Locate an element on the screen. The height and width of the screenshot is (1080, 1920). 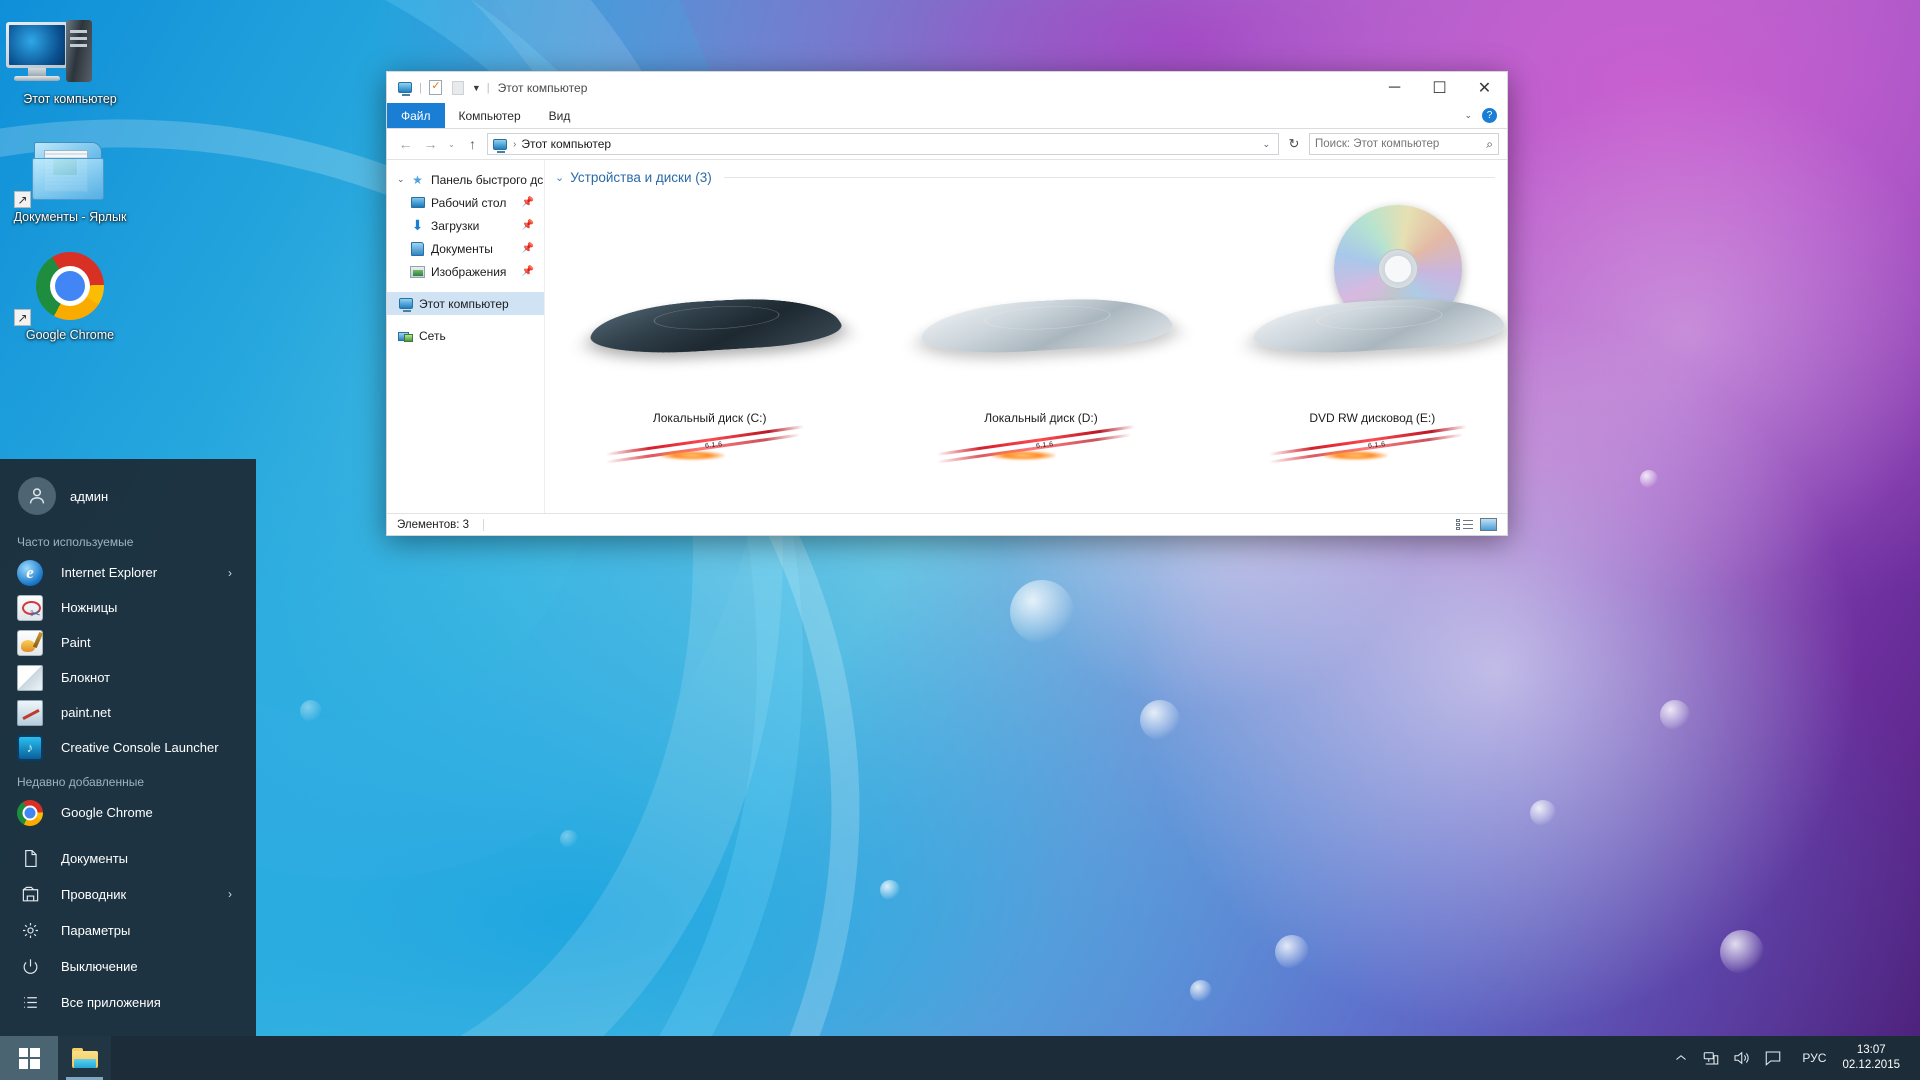
all-apps-icon is located at coordinates (30, 1002).